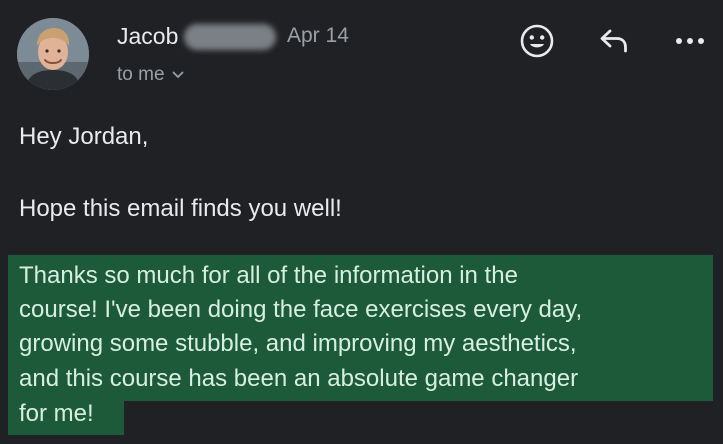  Describe the element at coordinates (318, 35) in the screenshot. I see `email-date: Apr 14` at that location.